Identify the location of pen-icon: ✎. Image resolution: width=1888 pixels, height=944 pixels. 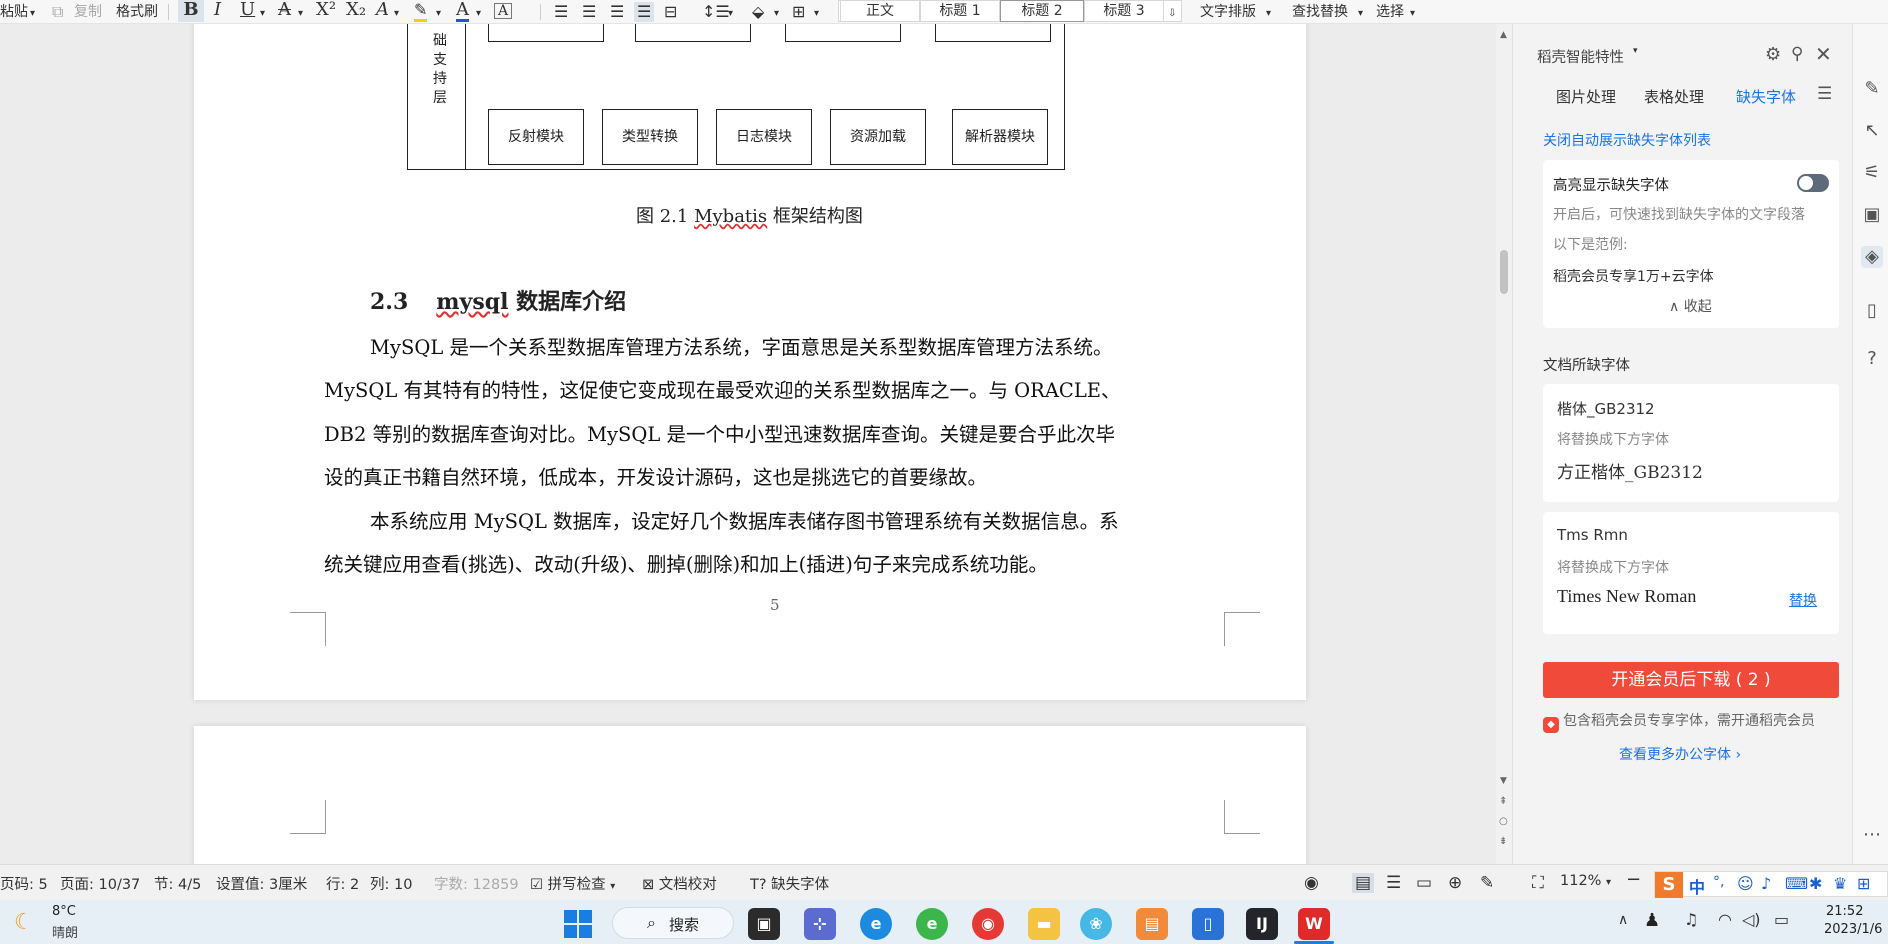
(1872, 89).